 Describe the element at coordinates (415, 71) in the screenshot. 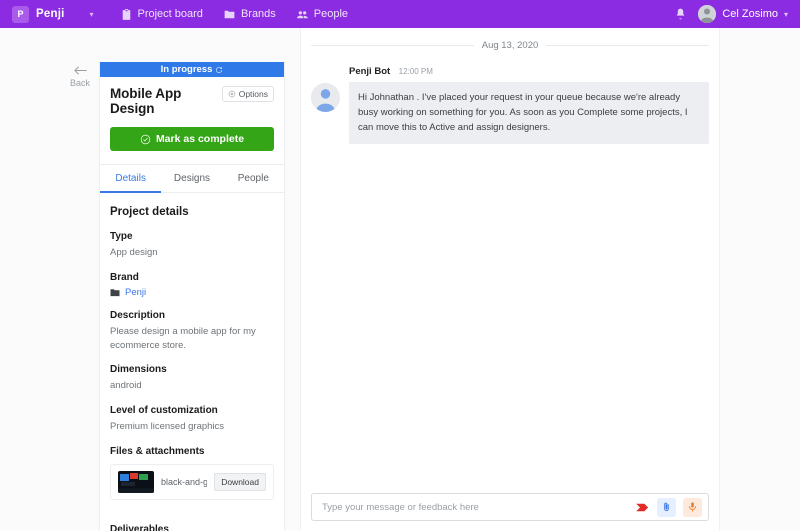

I see `message-timestamp: 12:00 PM` at that location.